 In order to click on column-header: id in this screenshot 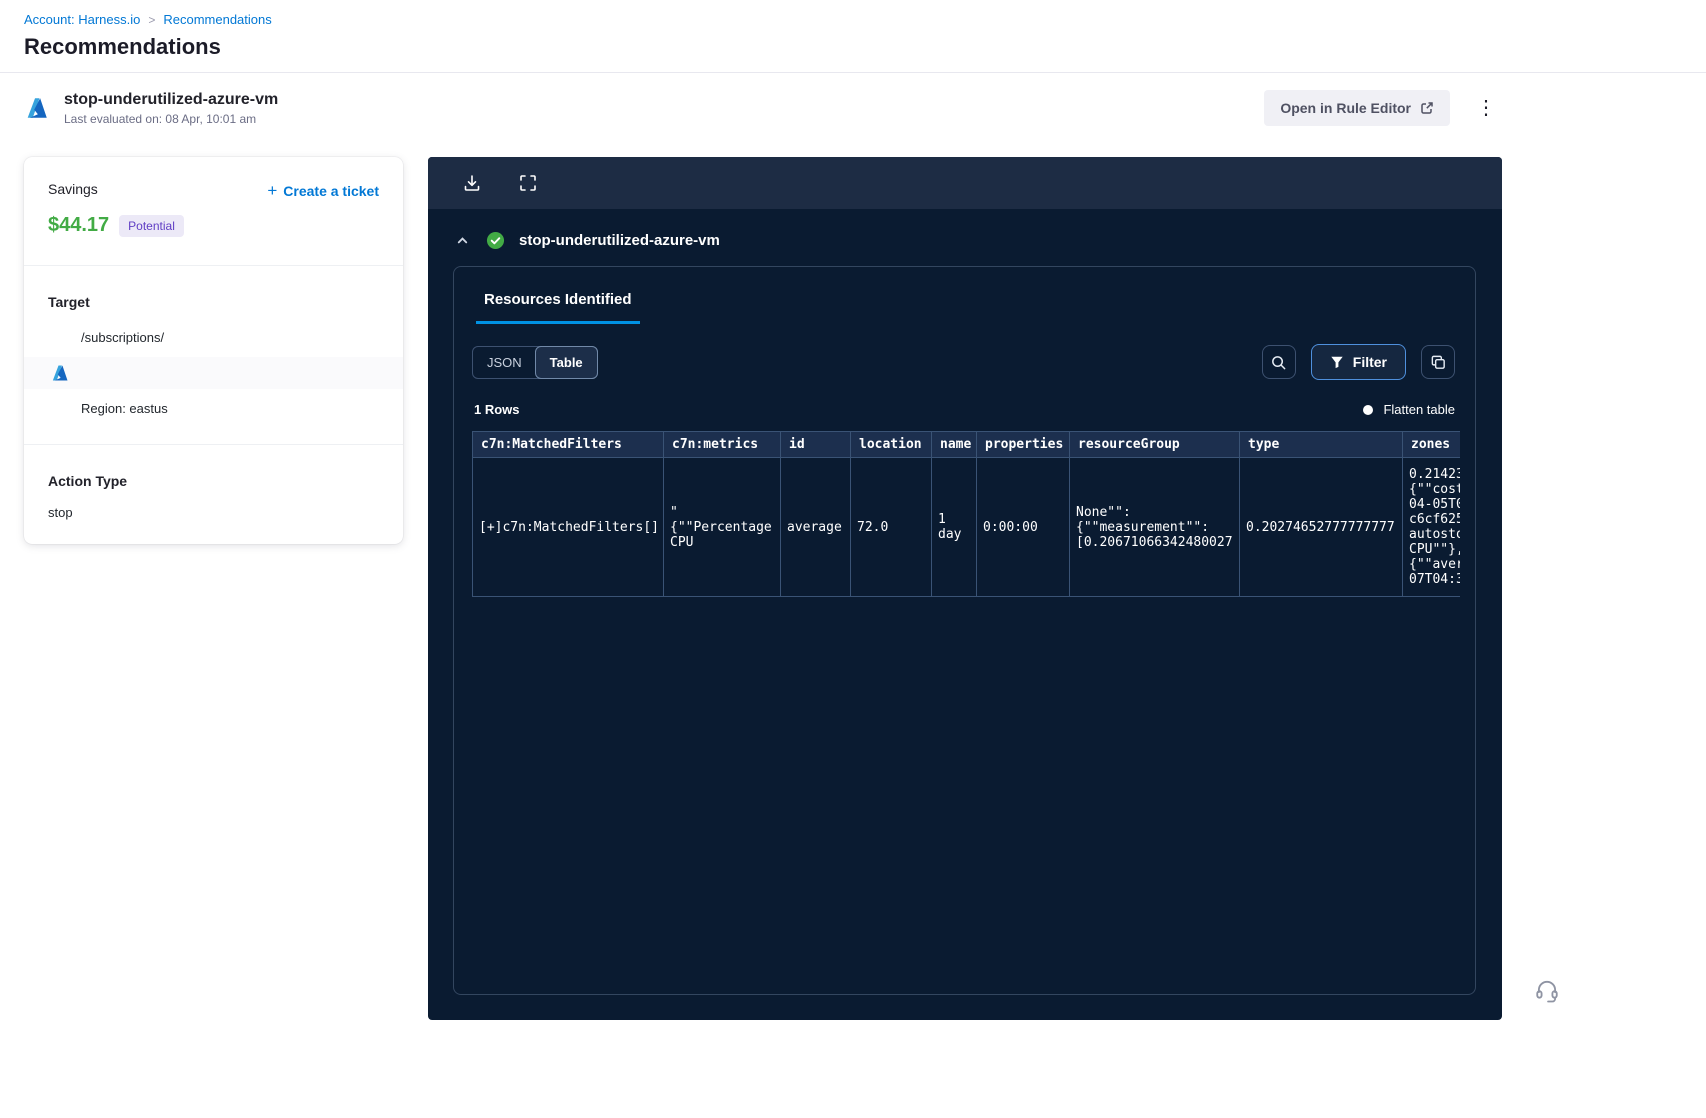, I will do `click(815, 444)`.